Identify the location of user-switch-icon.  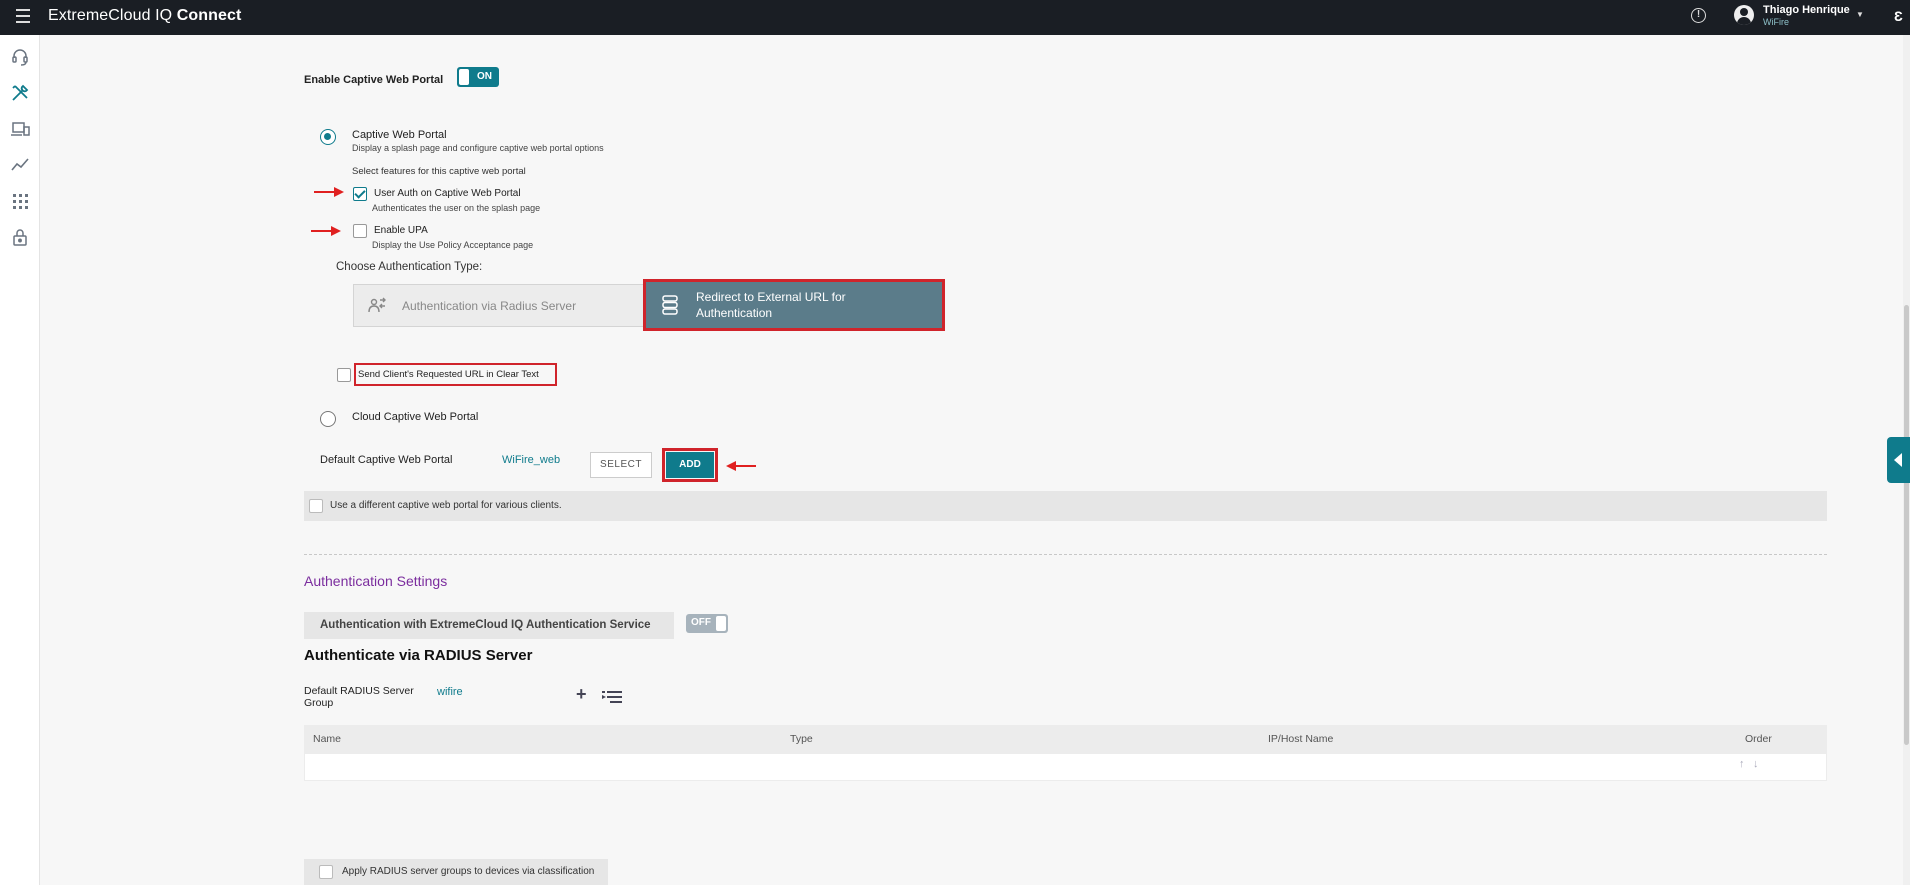
(377, 308).